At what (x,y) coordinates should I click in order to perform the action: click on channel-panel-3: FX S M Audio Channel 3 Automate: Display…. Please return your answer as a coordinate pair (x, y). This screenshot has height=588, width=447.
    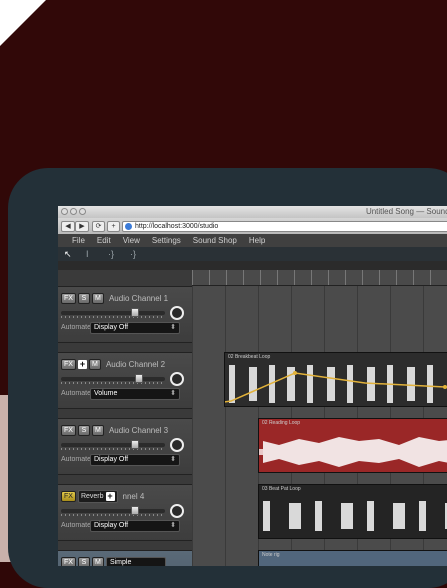
    Looking at the image, I should click on (125, 446).